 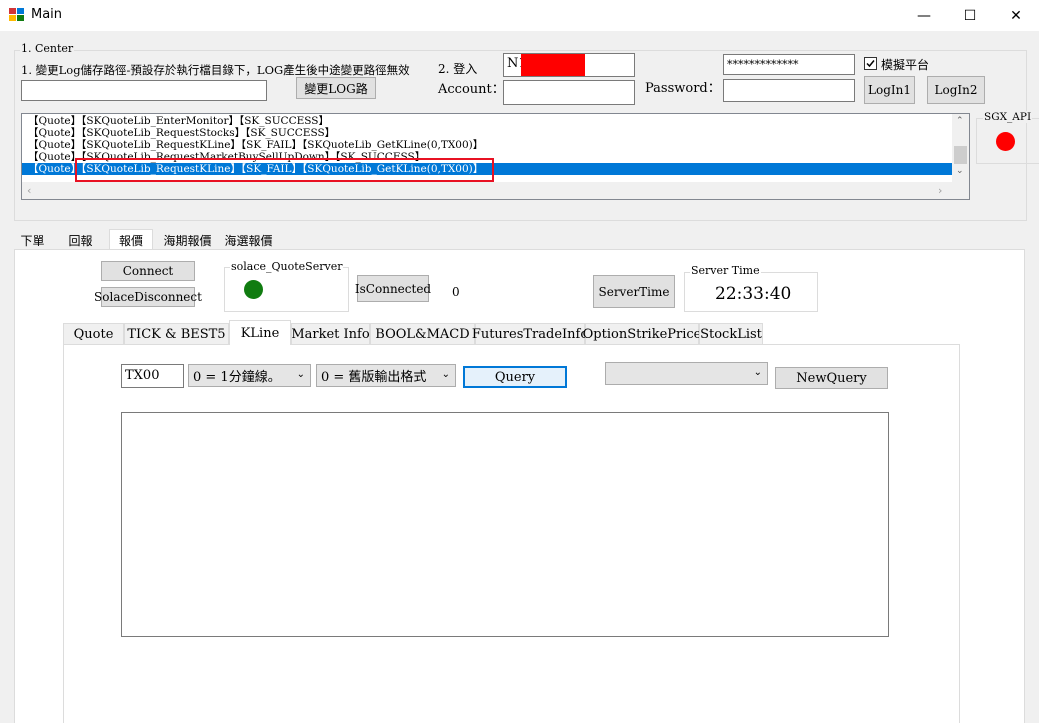 What do you see at coordinates (456, 292) in the screenshot?
I see `is-connected-value: 0` at bounding box center [456, 292].